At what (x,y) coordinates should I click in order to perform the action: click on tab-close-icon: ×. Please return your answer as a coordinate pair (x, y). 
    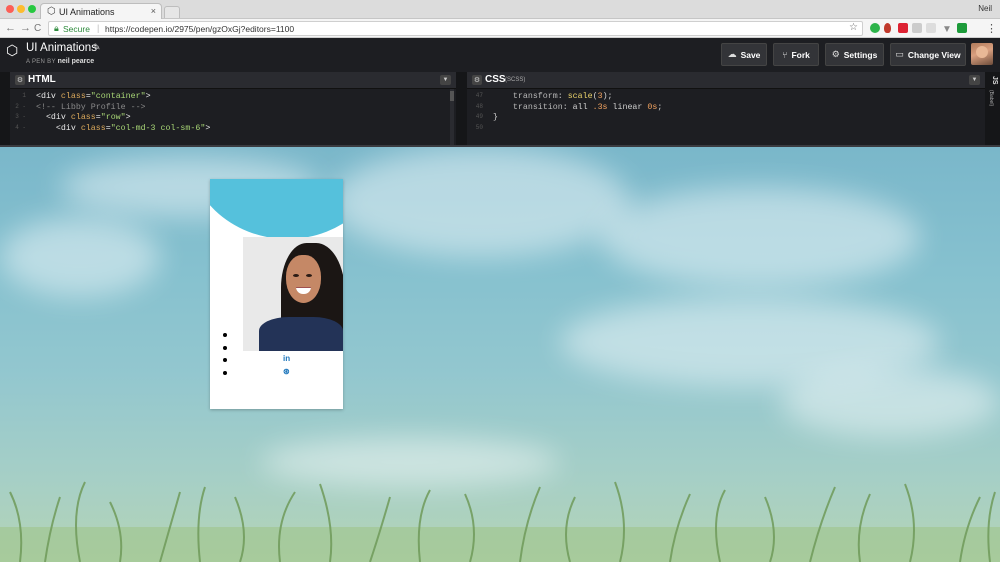
    Looking at the image, I should click on (153, 11).